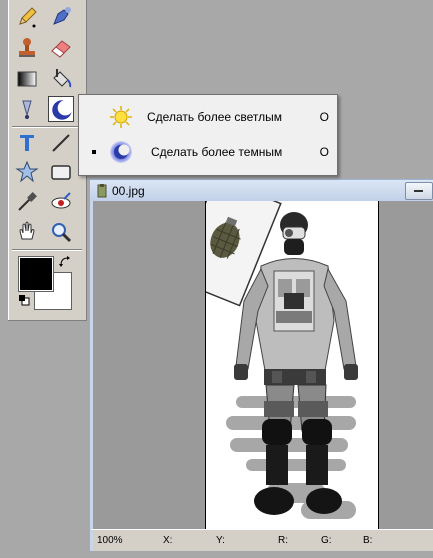  I want to click on line-tool-icon, so click(61, 143).